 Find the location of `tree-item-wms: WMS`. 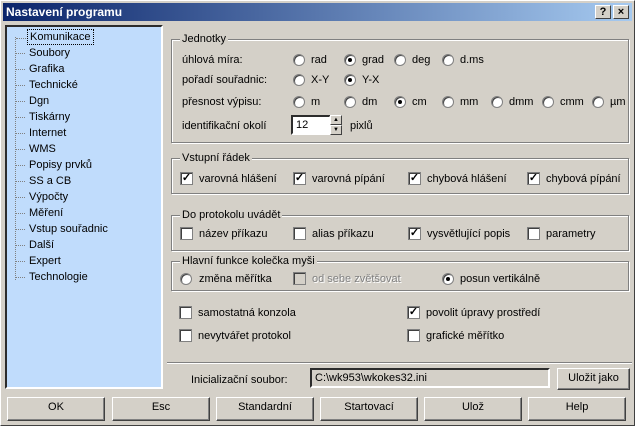

tree-item-wms: WMS is located at coordinates (36, 149).